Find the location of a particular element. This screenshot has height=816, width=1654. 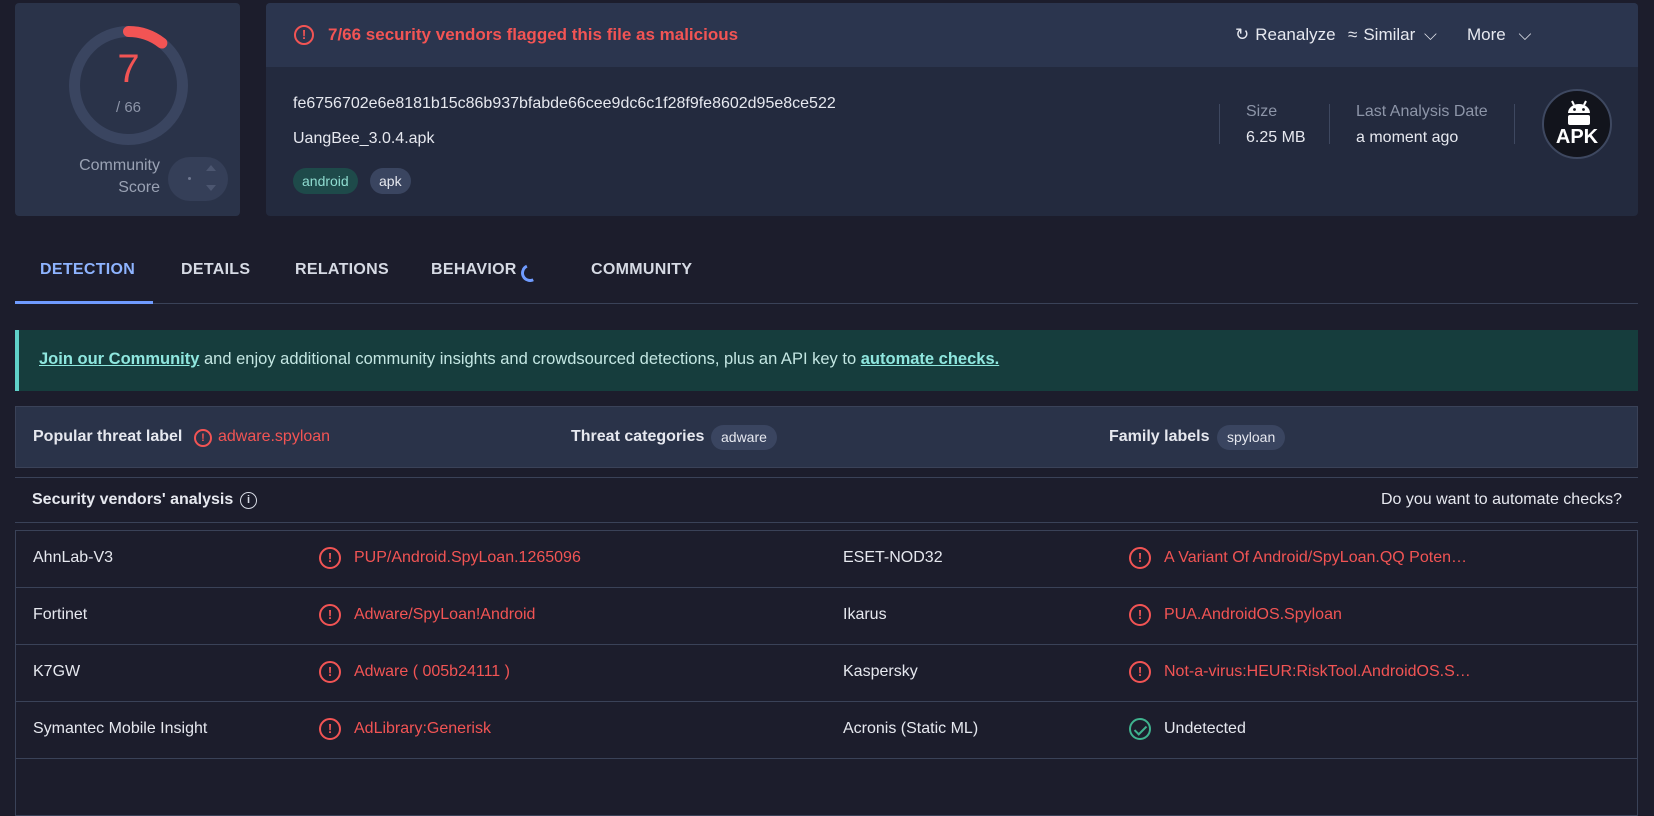

community-score-label: Community Score is located at coordinates (119, 176).